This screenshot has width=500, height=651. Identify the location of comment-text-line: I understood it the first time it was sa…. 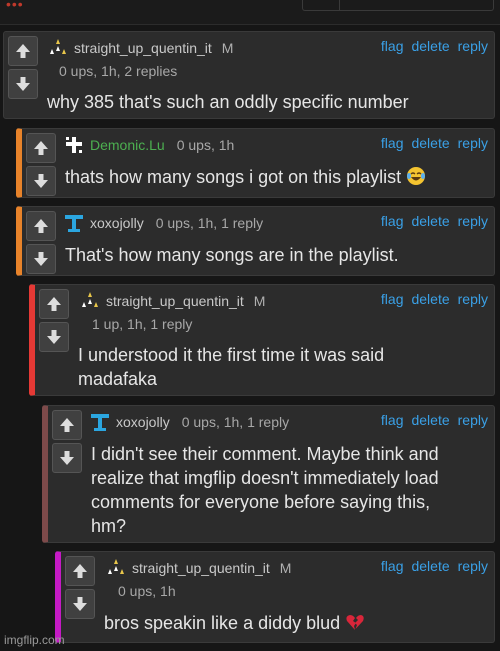
(231, 355).